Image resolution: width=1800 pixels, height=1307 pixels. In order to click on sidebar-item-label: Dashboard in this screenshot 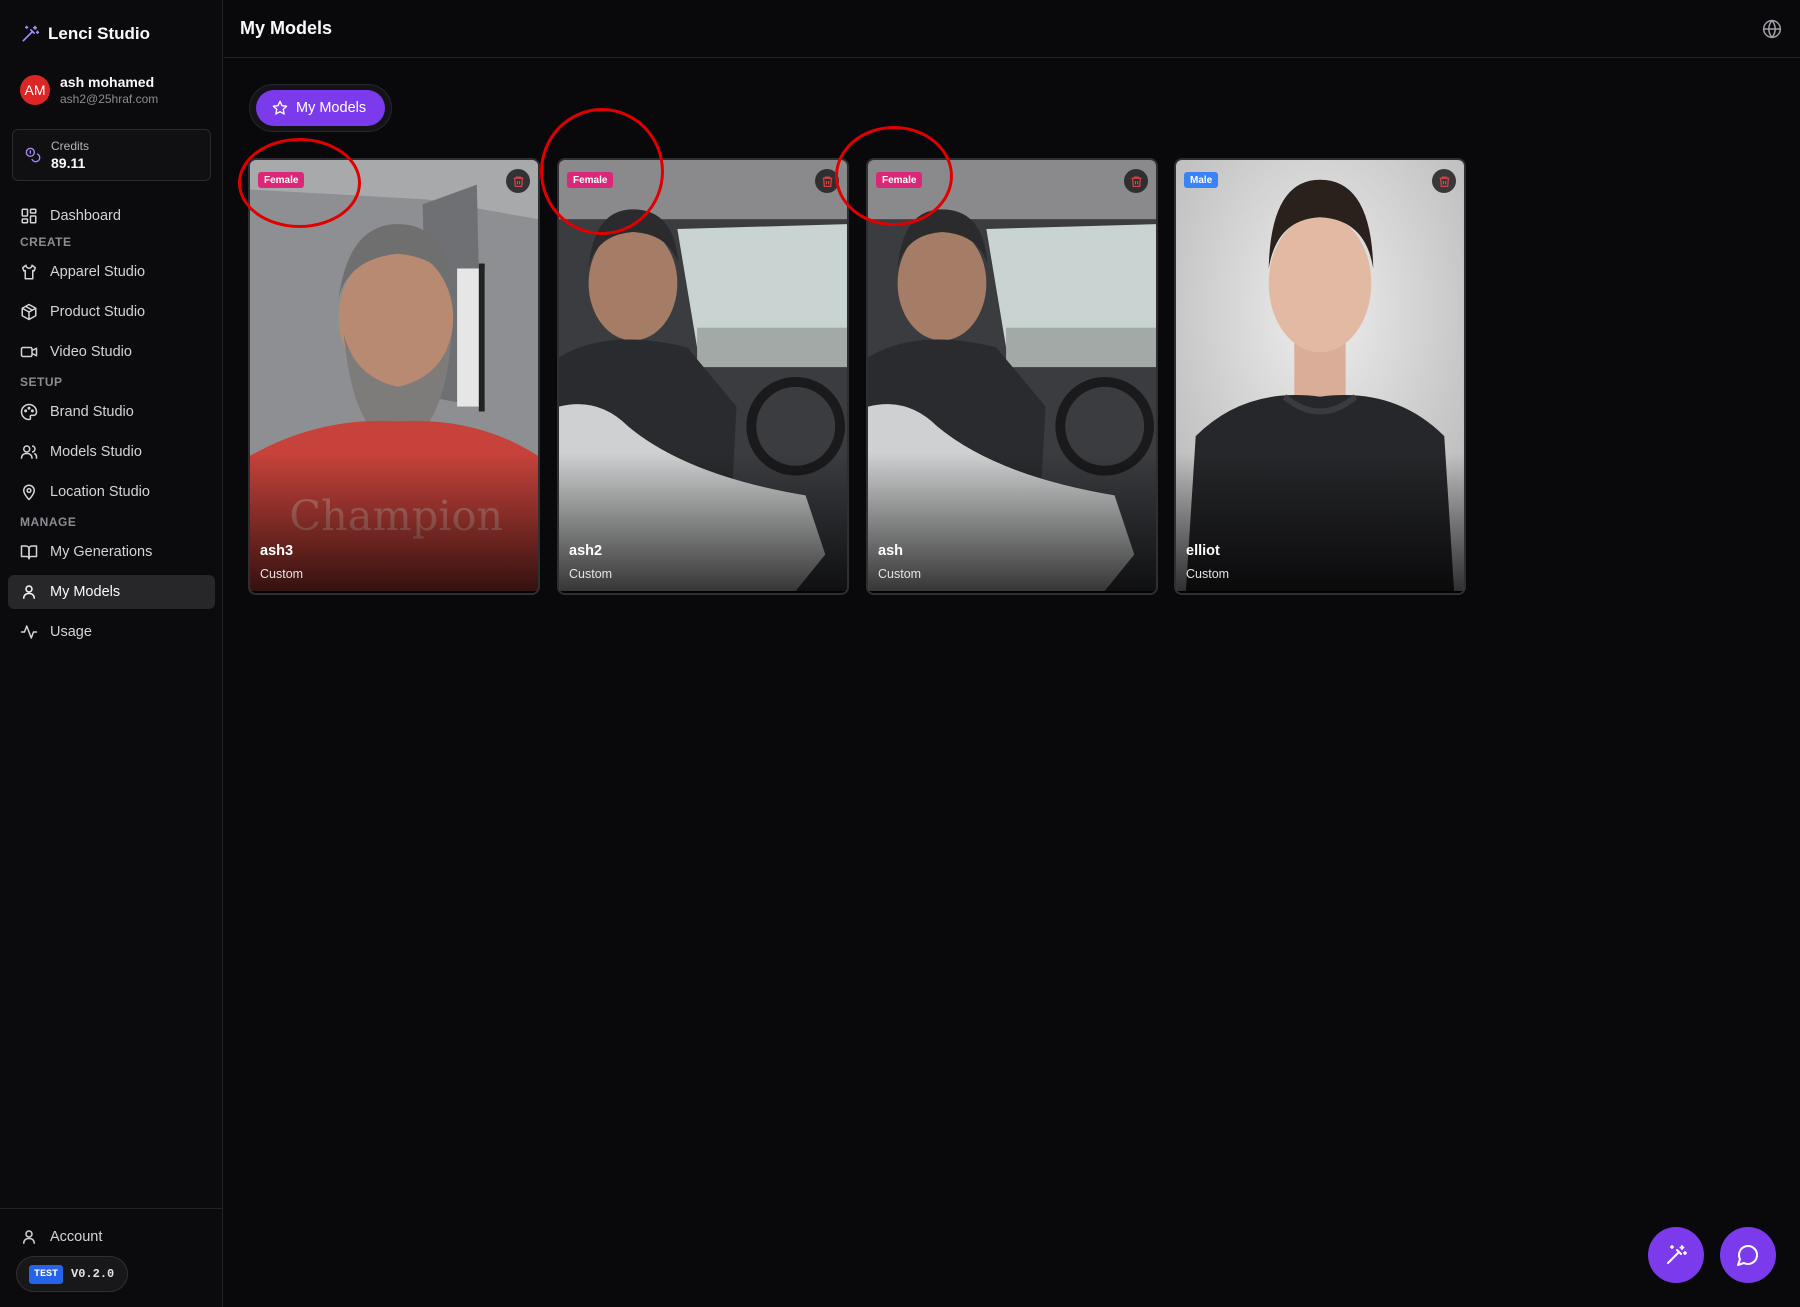, I will do `click(85, 216)`.